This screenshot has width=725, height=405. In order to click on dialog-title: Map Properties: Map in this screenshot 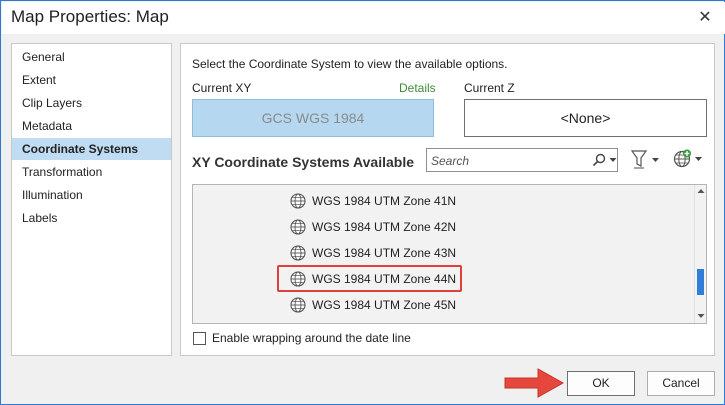, I will do `click(90, 16)`.